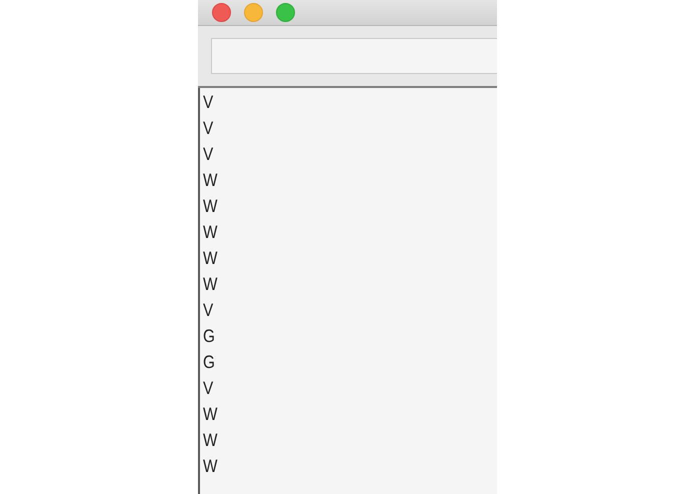  Describe the element at coordinates (354, 56) in the screenshot. I see `input-field` at that location.